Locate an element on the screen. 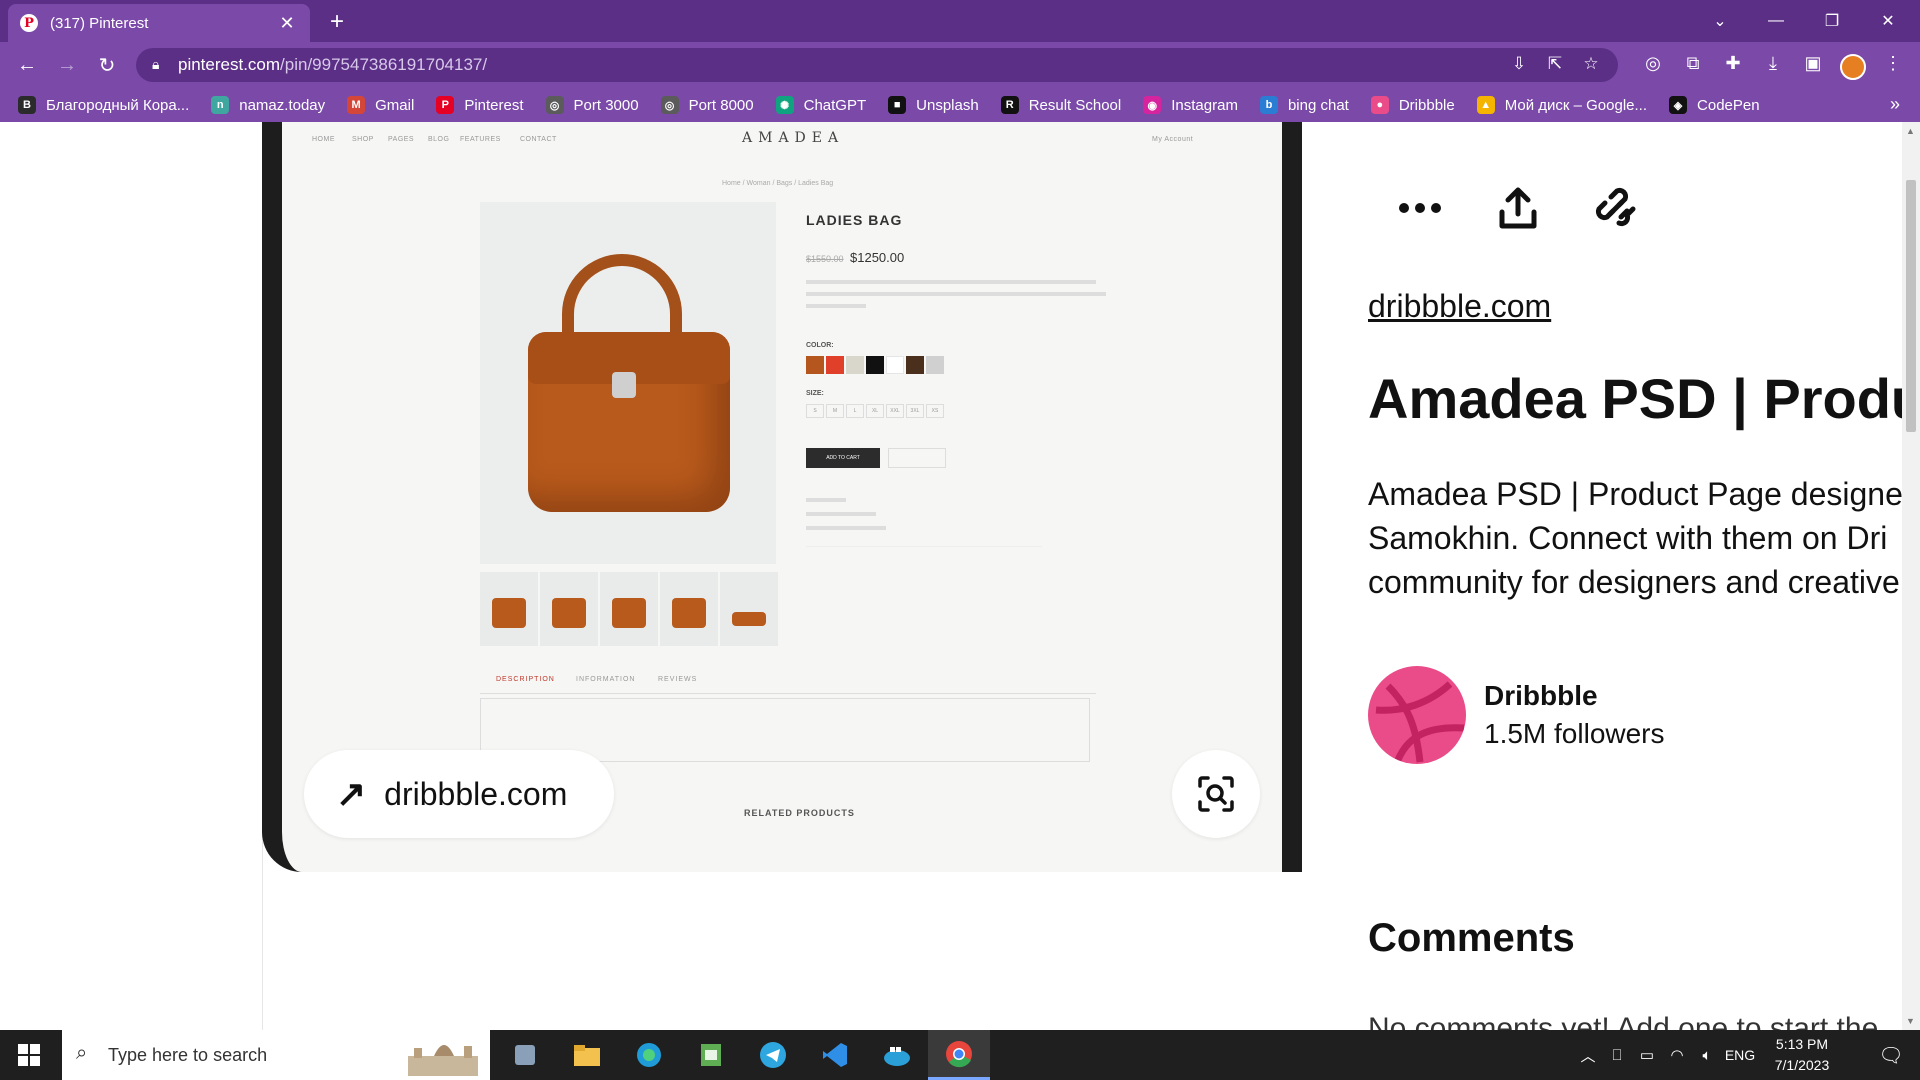  product-thumbnails is located at coordinates (629, 609).